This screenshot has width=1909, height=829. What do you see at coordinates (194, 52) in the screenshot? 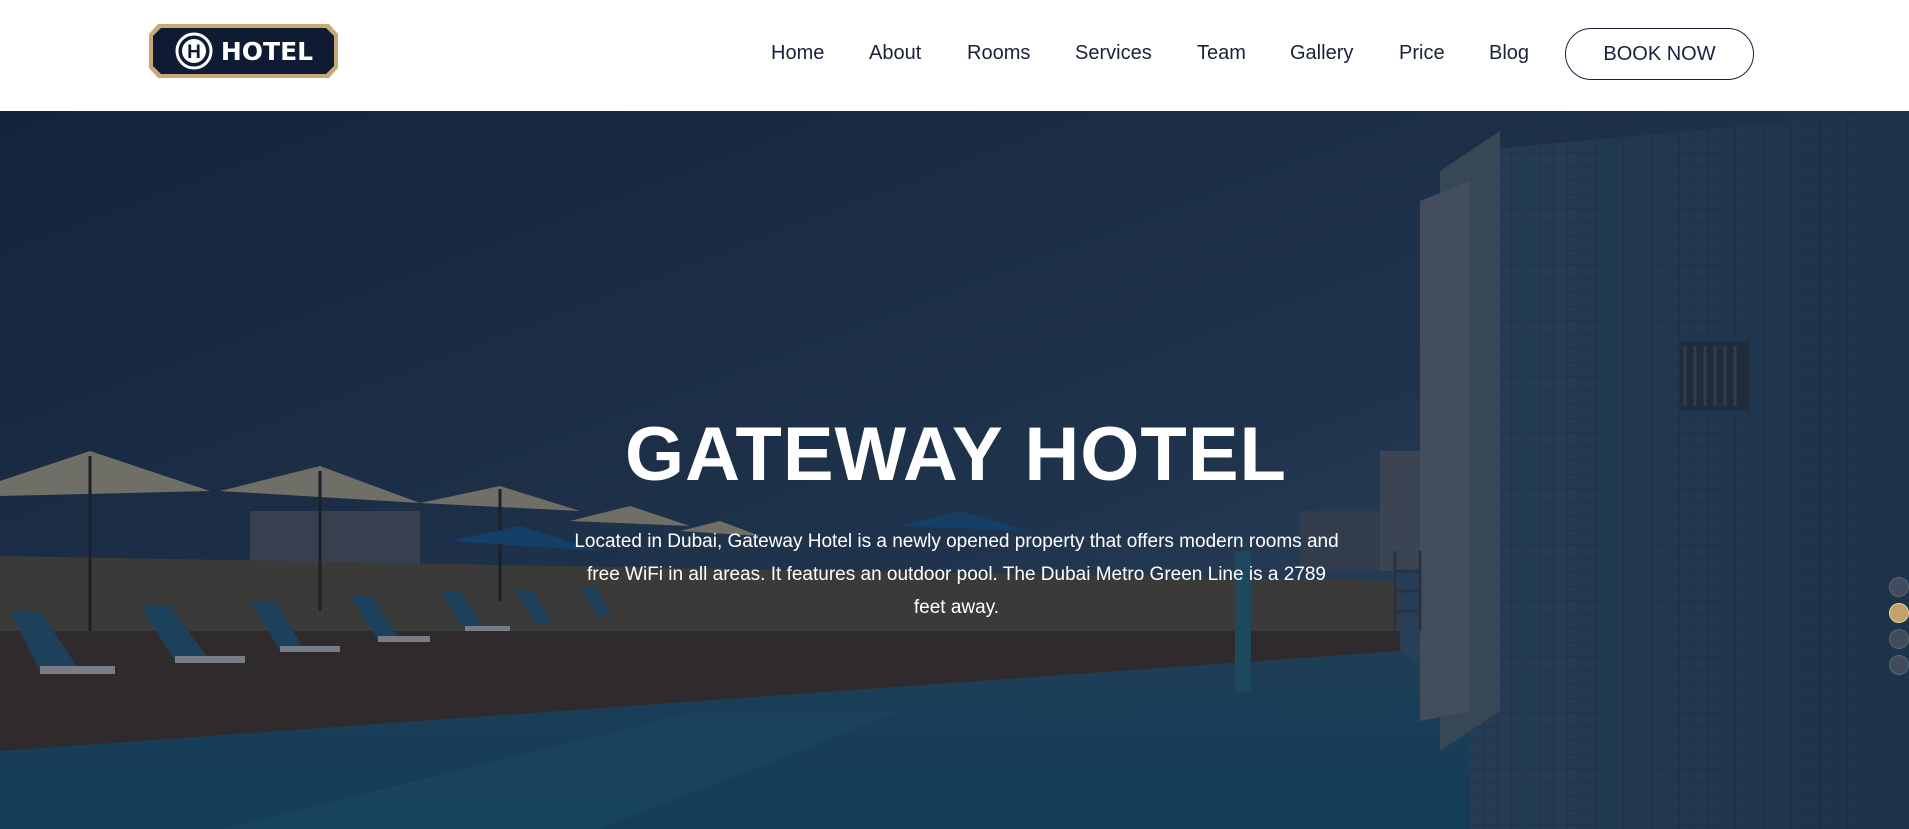
I see `svg-text: H` at bounding box center [194, 52].